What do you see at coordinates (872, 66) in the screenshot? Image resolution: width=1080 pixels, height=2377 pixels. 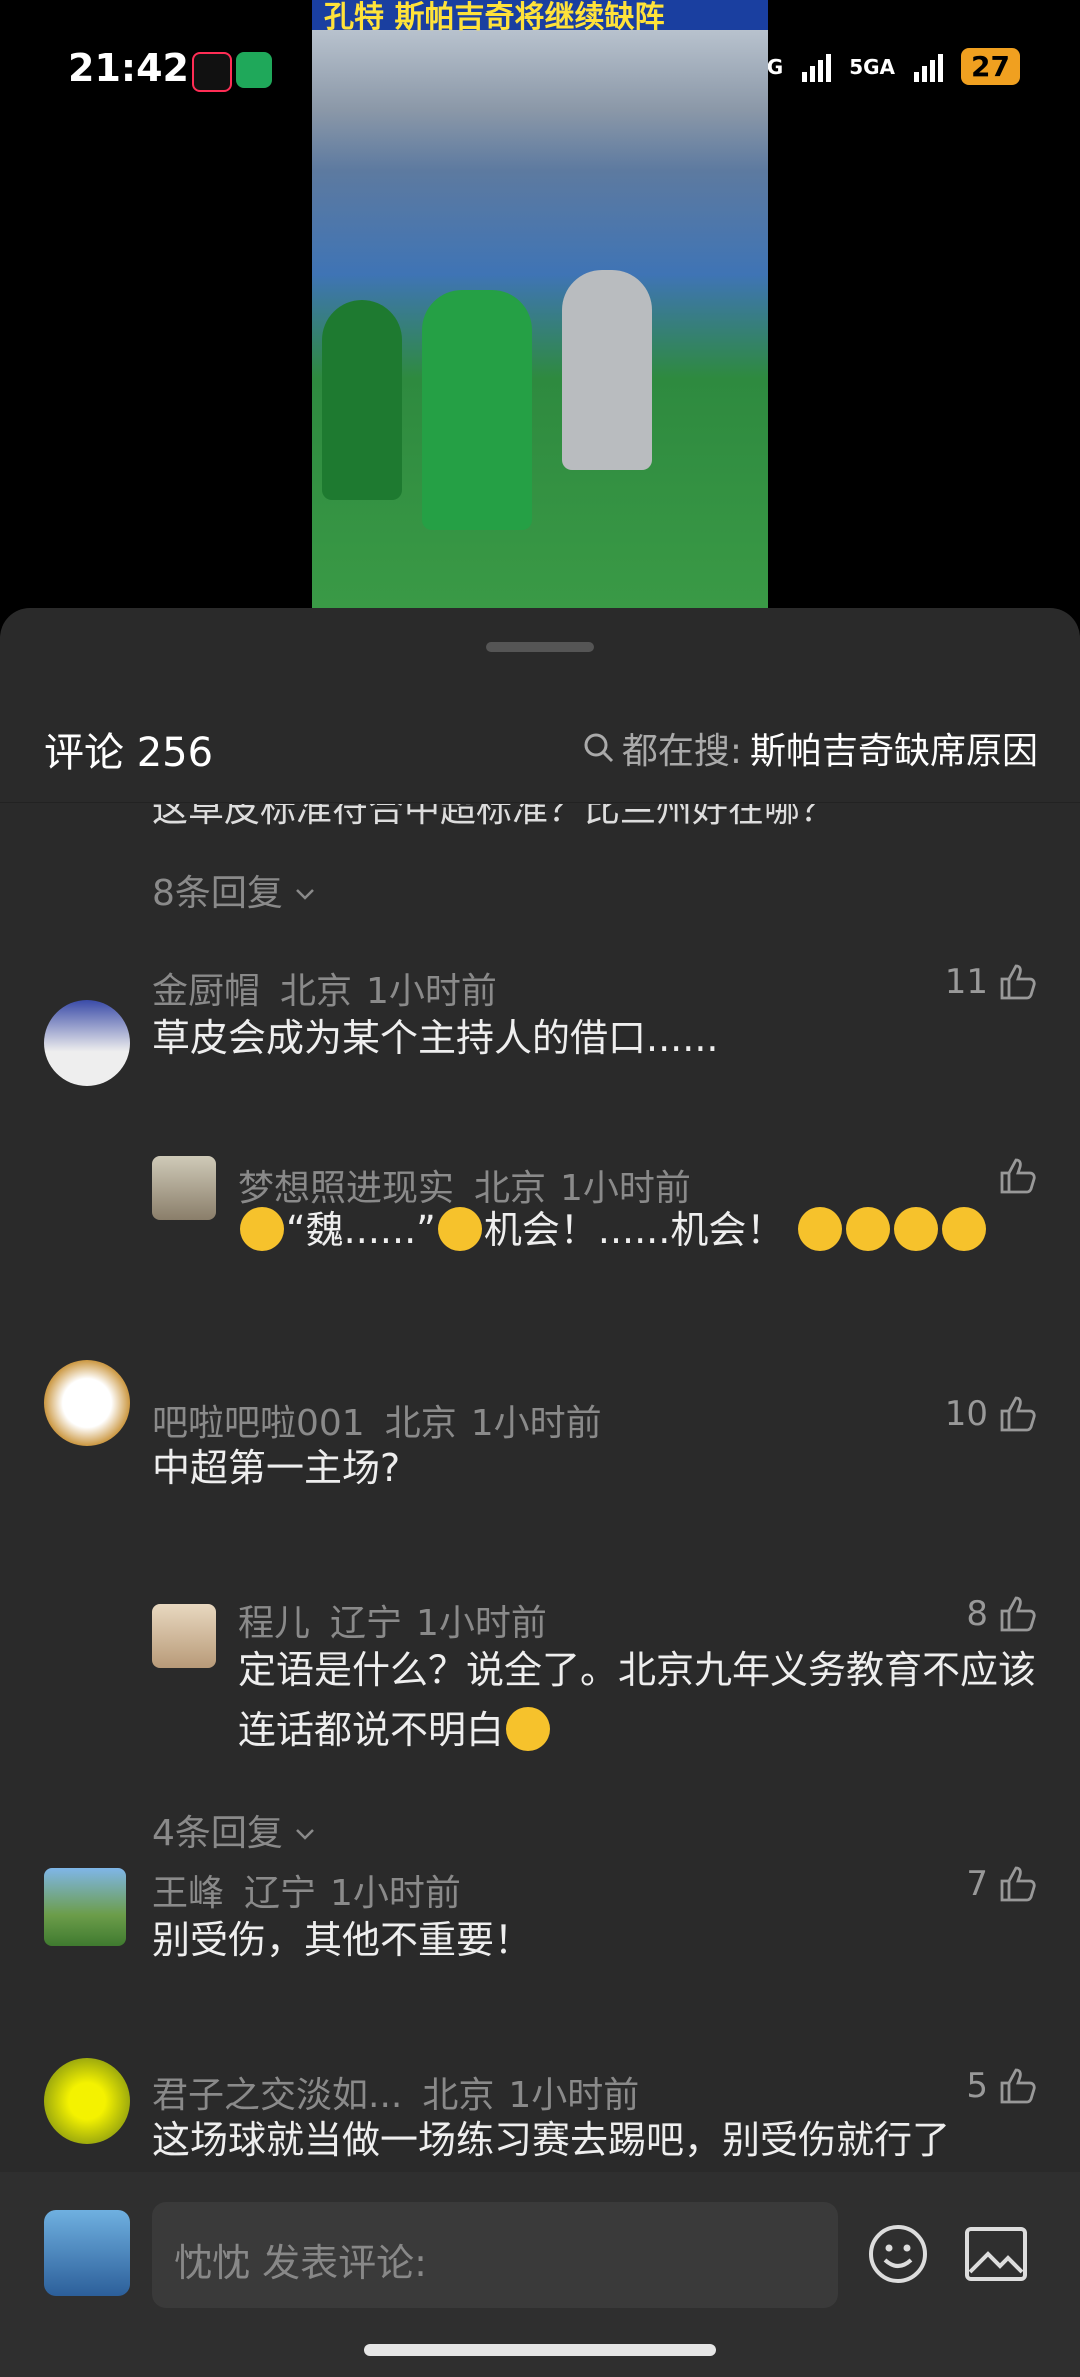 I see `network-label-2: 5GA` at bounding box center [872, 66].